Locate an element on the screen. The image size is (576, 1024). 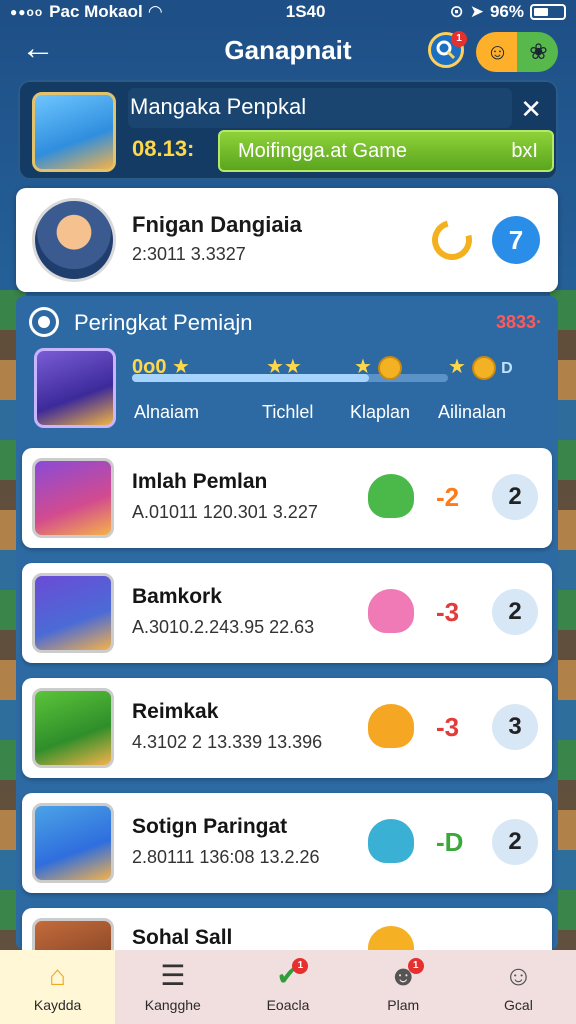
status-time: 1S40 is located at coordinates (305, 11).